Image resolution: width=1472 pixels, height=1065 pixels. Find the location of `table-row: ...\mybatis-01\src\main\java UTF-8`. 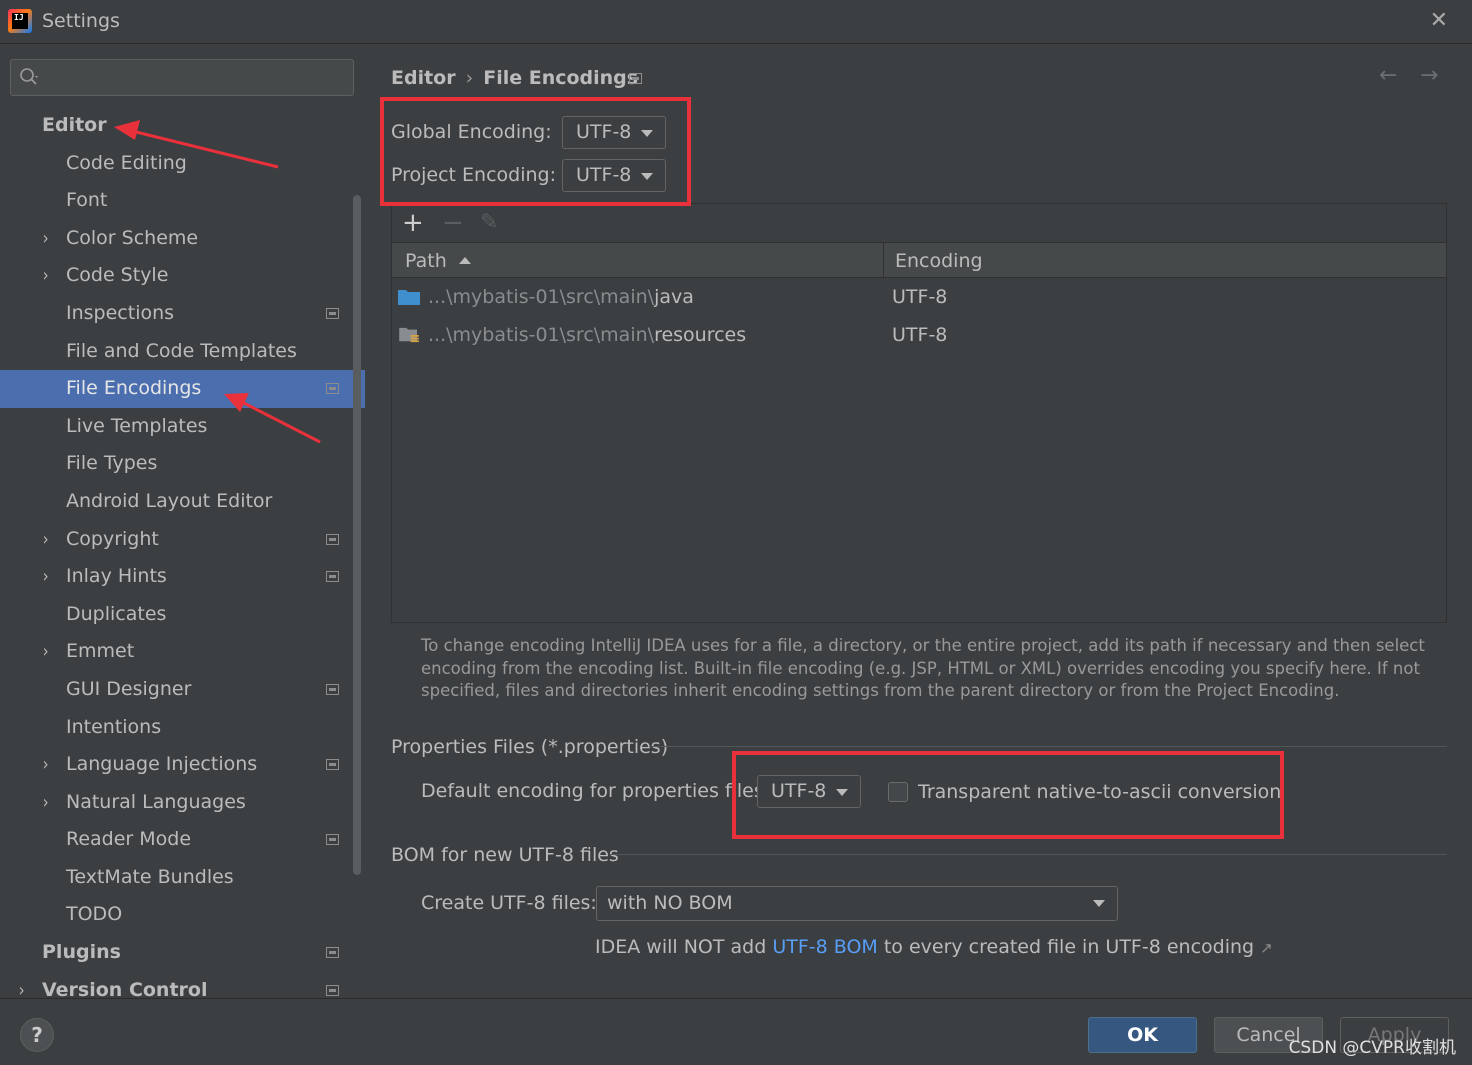

table-row: ...\mybatis-01\src\main\java UTF-8 is located at coordinates (919, 297).